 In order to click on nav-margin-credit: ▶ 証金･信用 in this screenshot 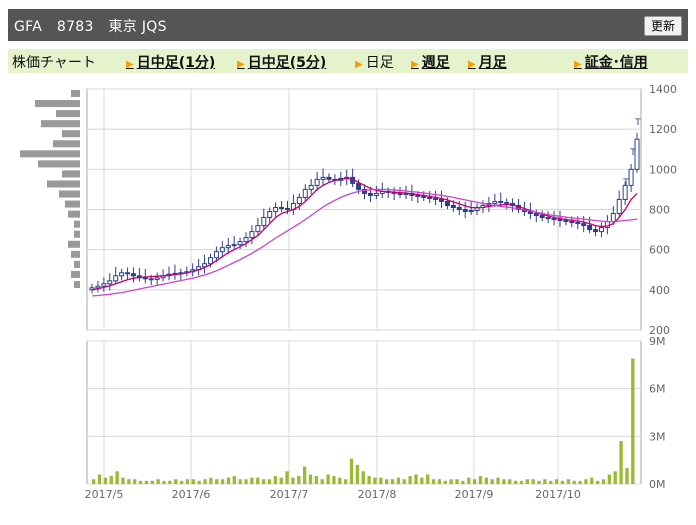, I will do `click(611, 62)`.